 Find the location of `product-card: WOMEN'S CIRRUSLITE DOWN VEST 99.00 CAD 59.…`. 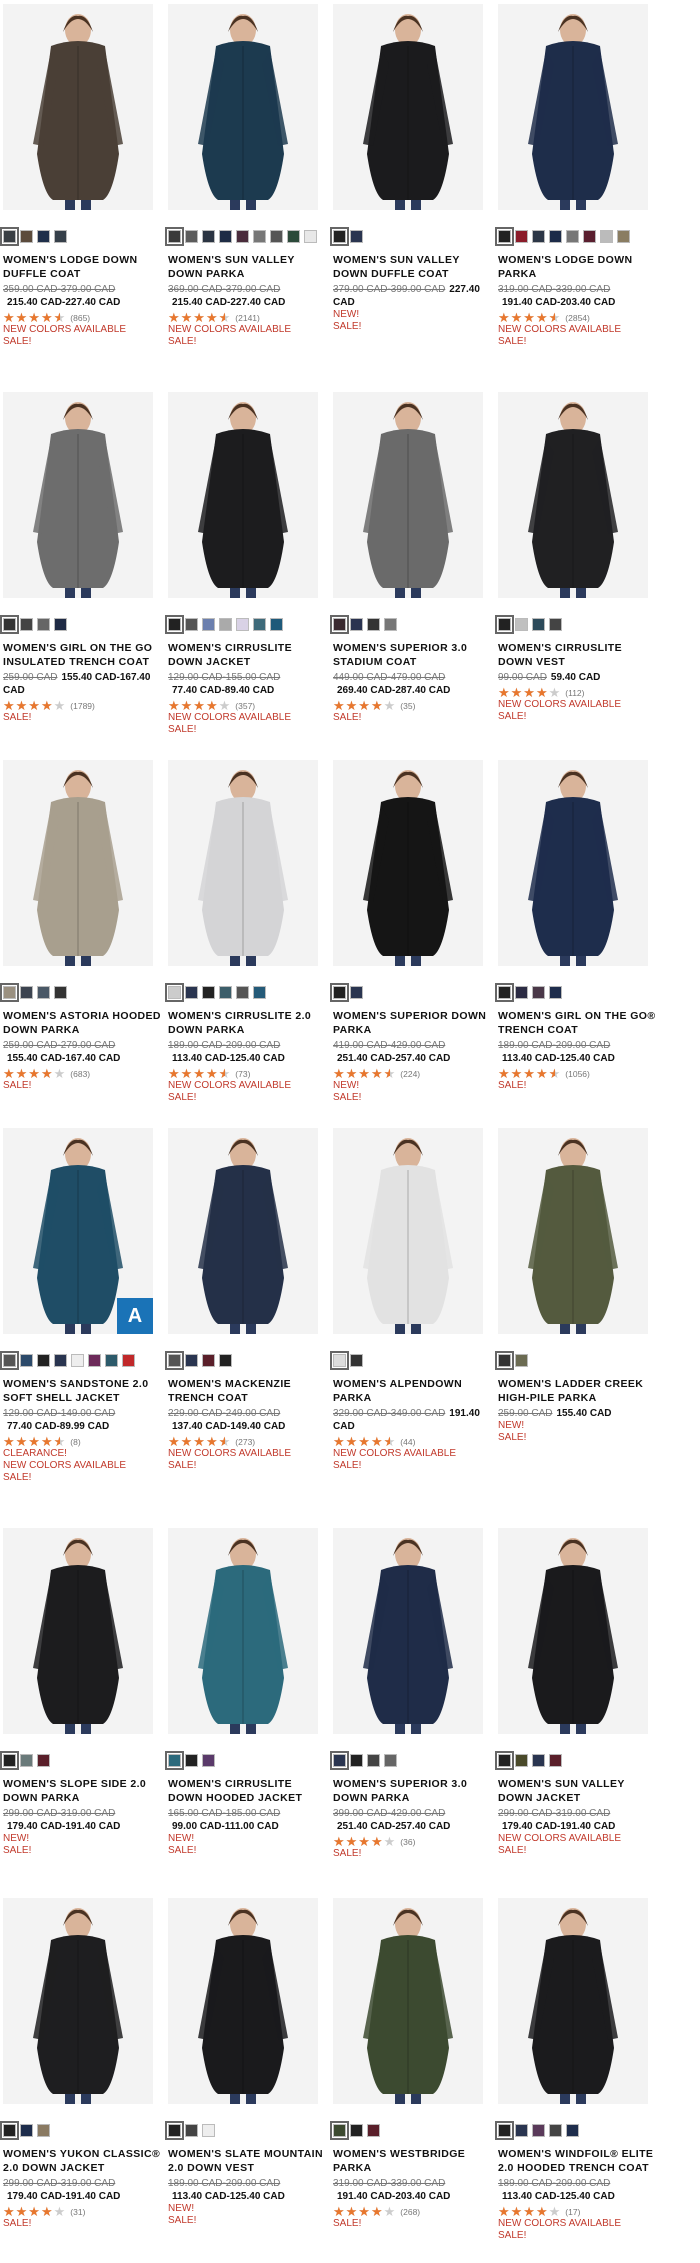

product-card: WOMEN'S CIRRUSLITE DOWN VEST 99.00 CAD 59.… is located at coordinates (576, 557).